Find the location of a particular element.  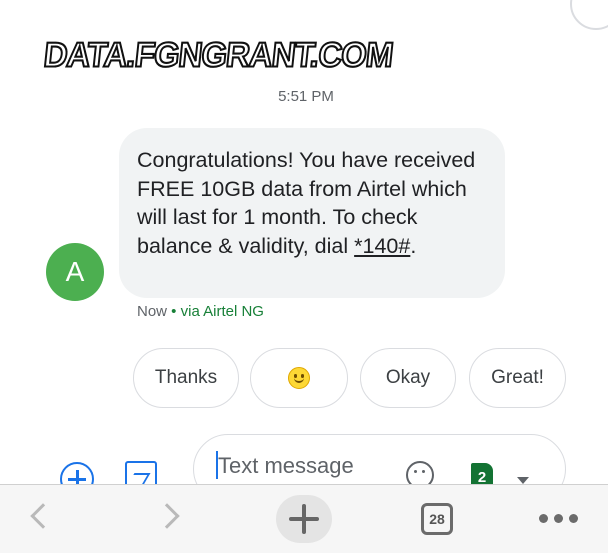

dropdown-icon is located at coordinates (523, 480).